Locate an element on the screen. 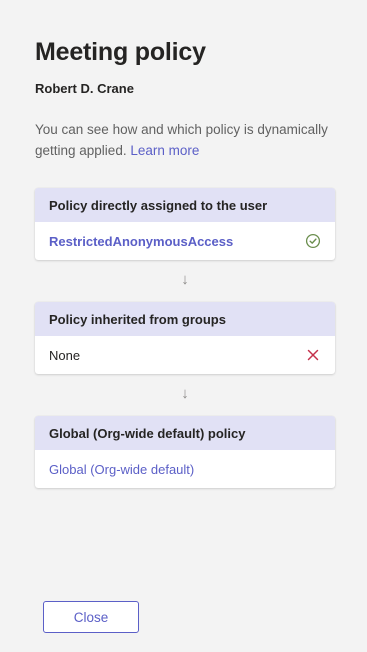 This screenshot has width=367, height=652. group-policy-value: None is located at coordinates (65, 355).